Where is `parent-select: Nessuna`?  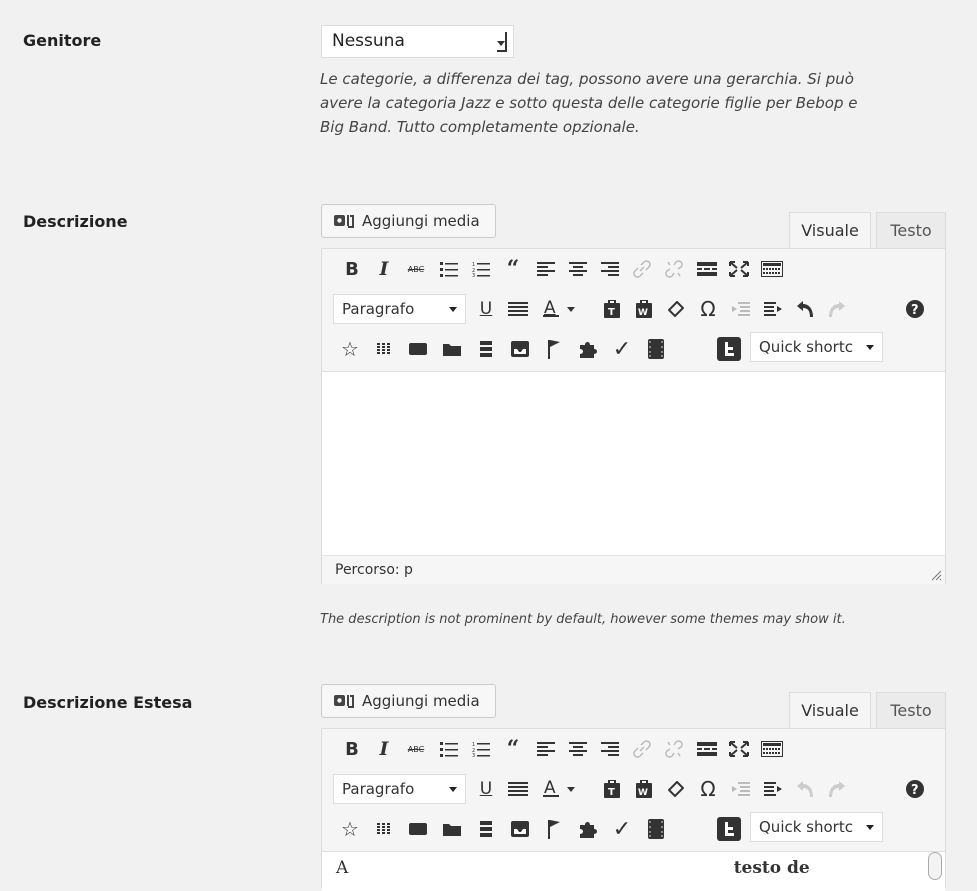
parent-select: Nessuna is located at coordinates (417, 41).